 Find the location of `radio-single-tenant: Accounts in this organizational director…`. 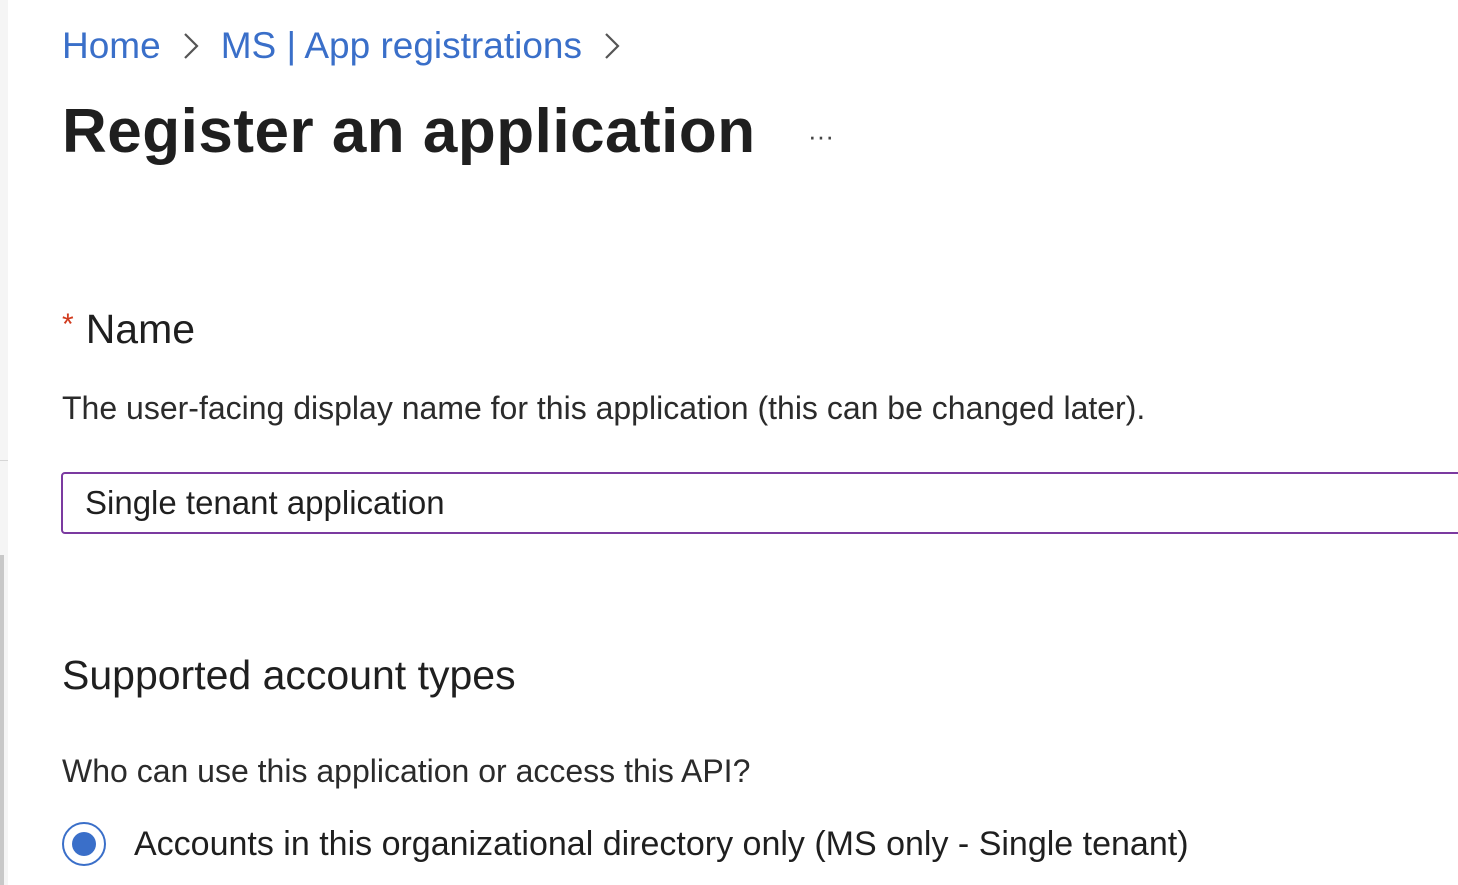

radio-single-tenant: Accounts in this organizational director… is located at coordinates (625, 844).